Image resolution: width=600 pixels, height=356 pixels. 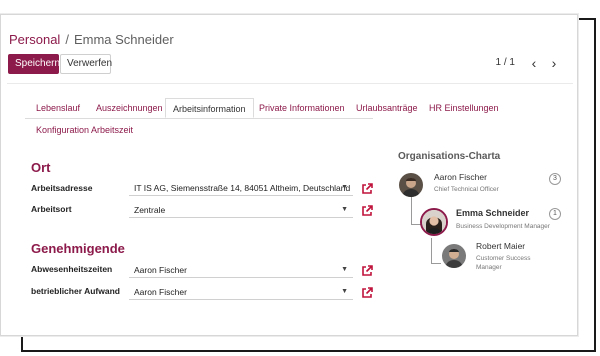 What do you see at coordinates (72, 269) in the screenshot?
I see `field-label-abwesenheitszeiten: Abwesenheitszeiten` at bounding box center [72, 269].